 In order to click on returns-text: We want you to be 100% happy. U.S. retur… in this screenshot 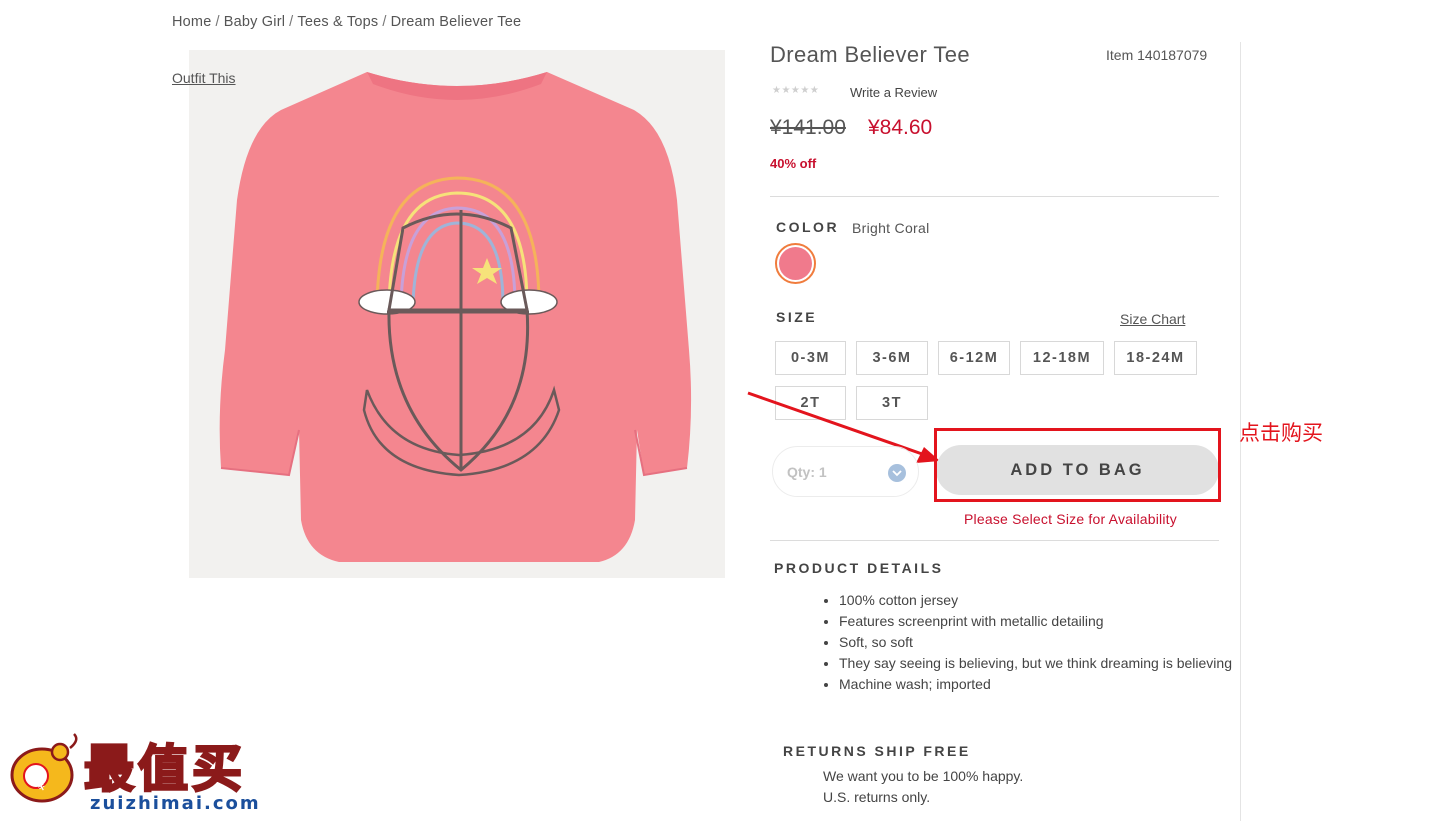, I will do `click(923, 787)`.